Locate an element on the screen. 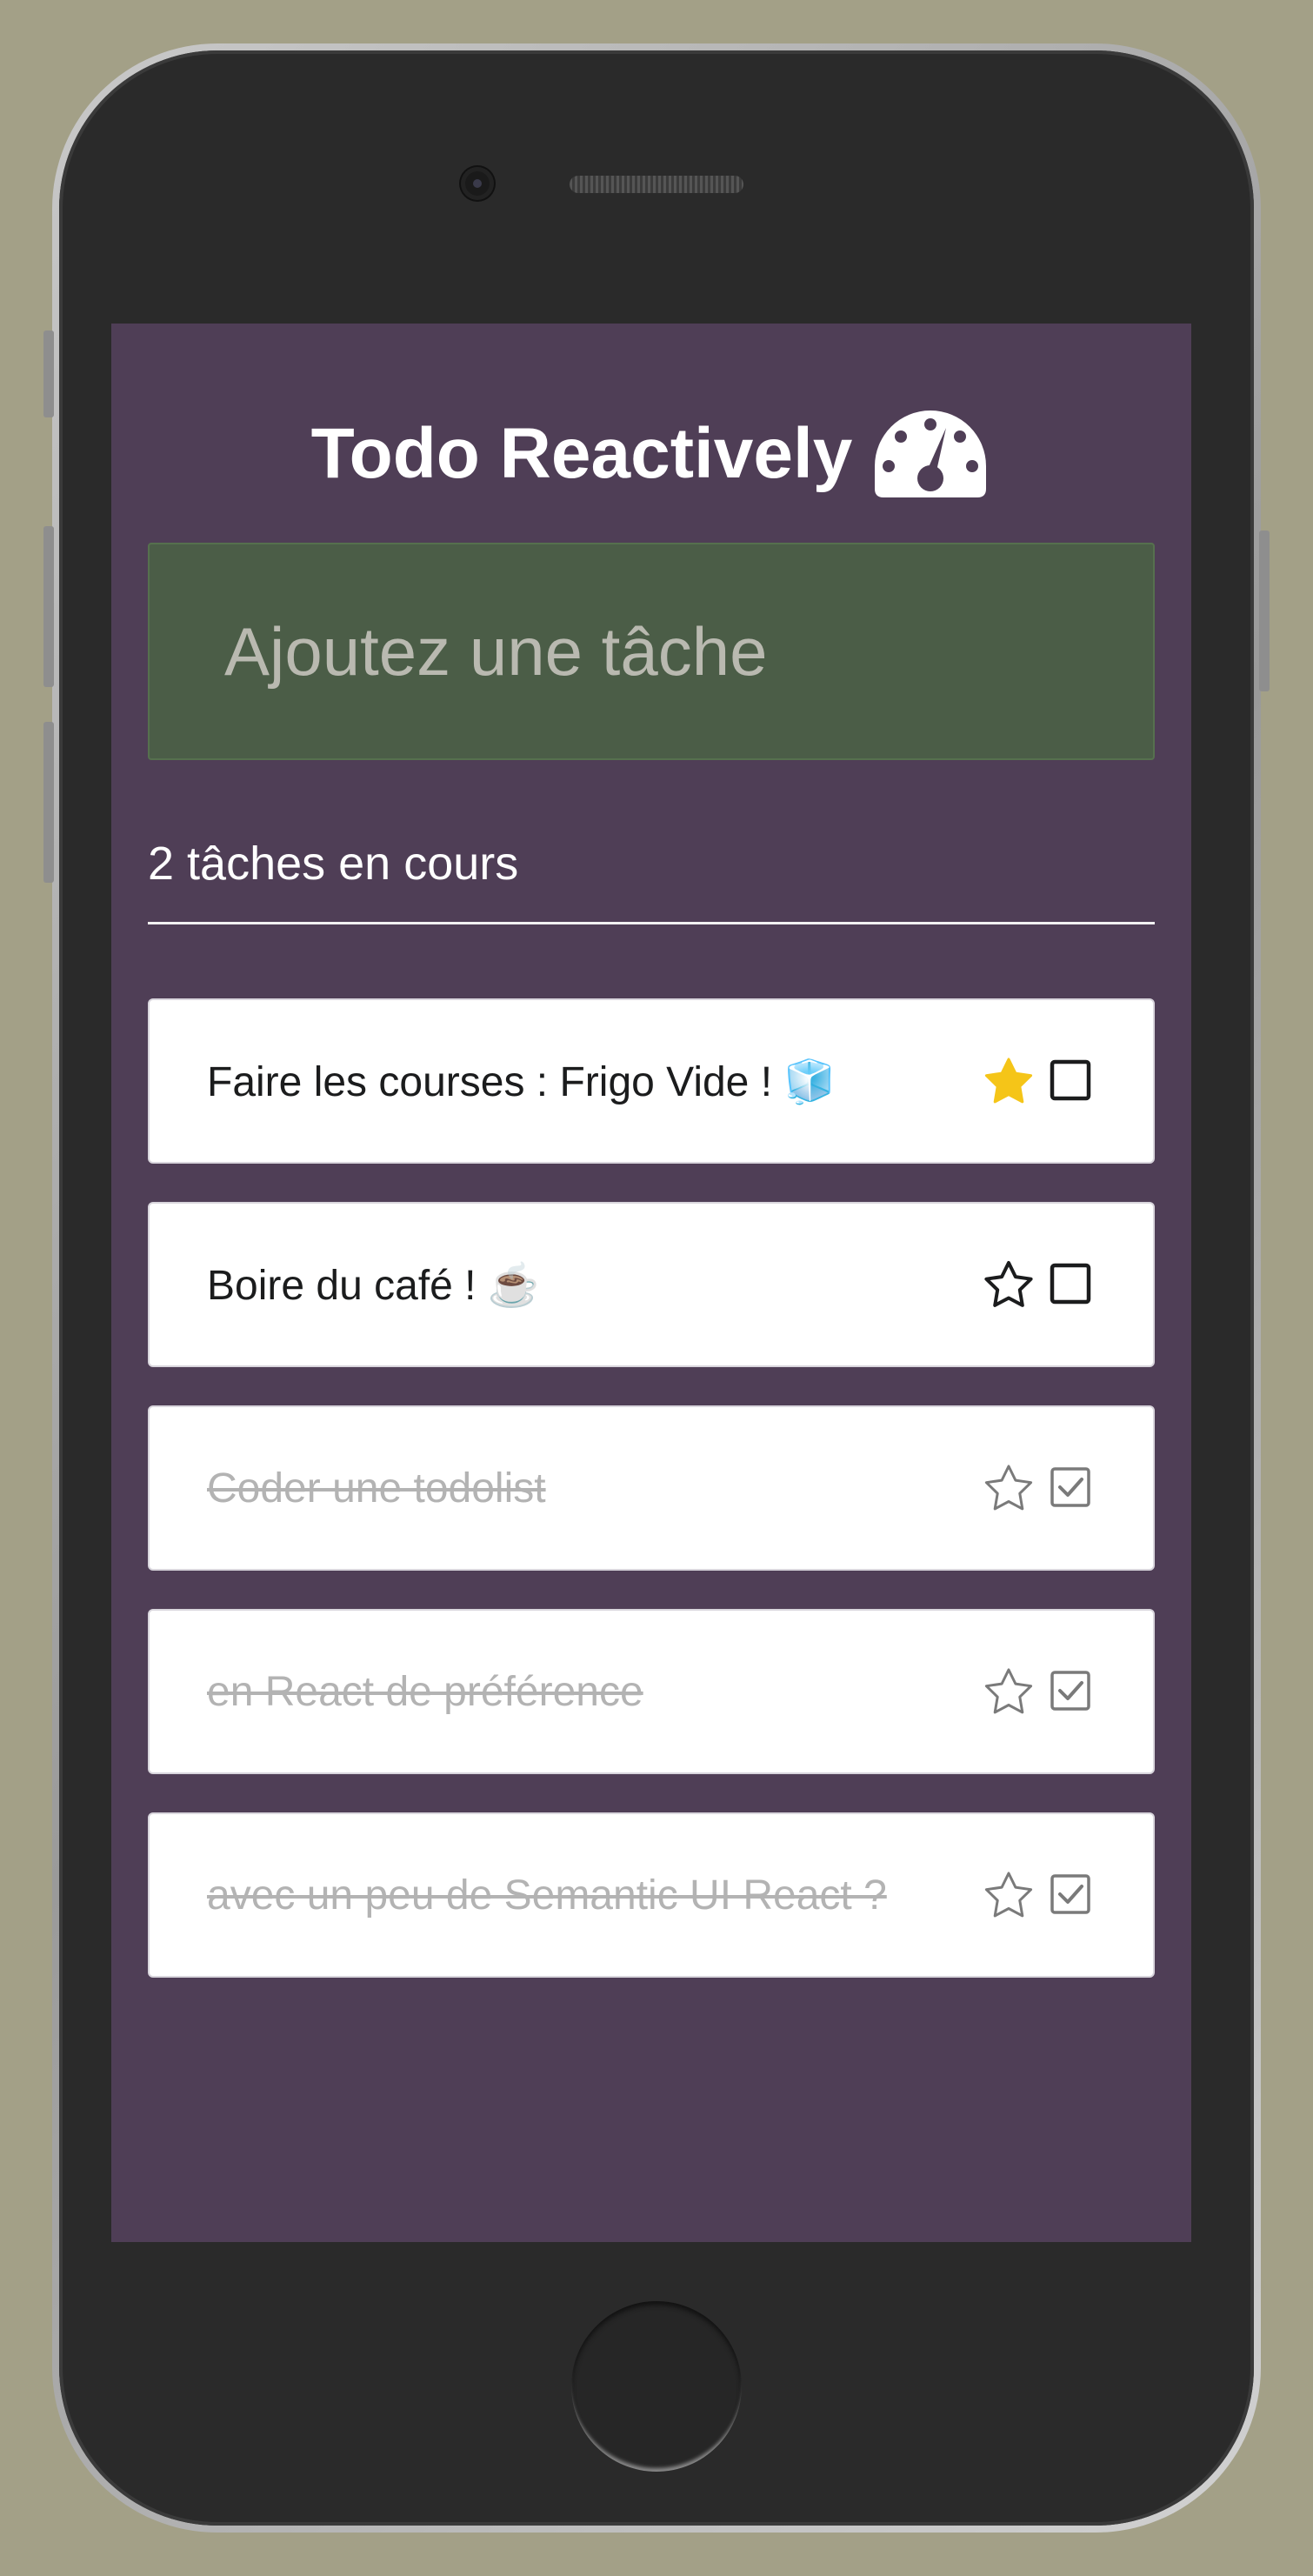 Image resolution: width=1313 pixels, height=2576 pixels. task-item: avec un peu de Semantic UI React ? is located at coordinates (651, 1895).